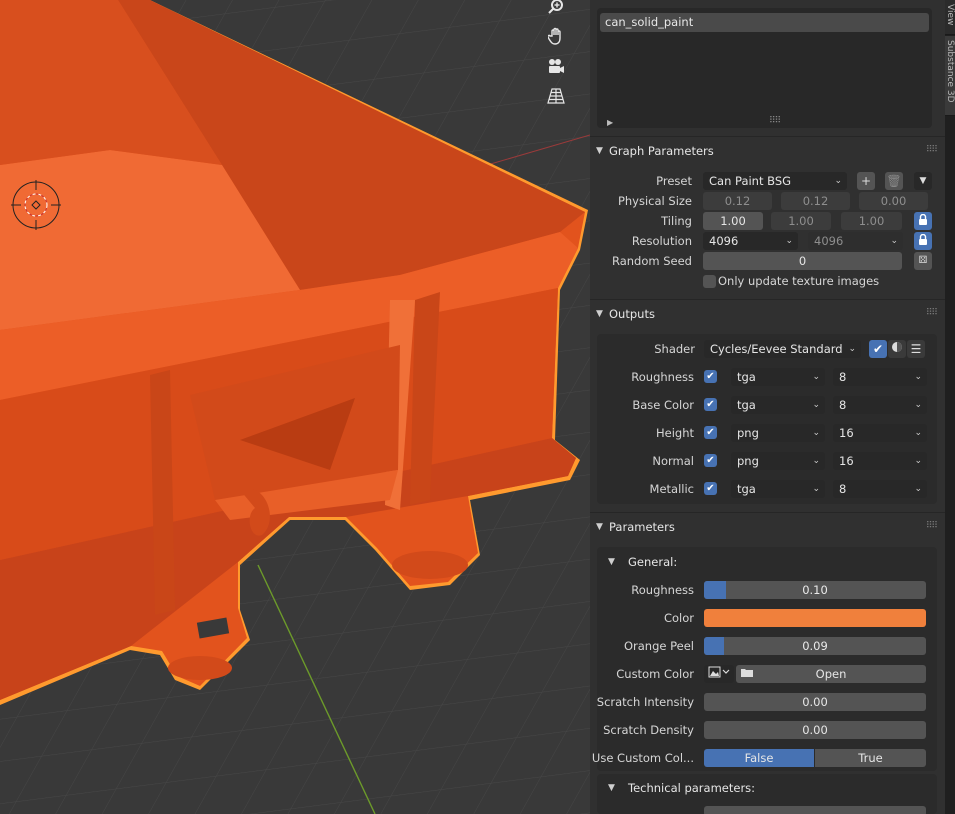 This screenshot has width=955, height=814. What do you see at coordinates (610, 122) in the screenshot?
I see `expand-arrow-icon: ▶` at bounding box center [610, 122].